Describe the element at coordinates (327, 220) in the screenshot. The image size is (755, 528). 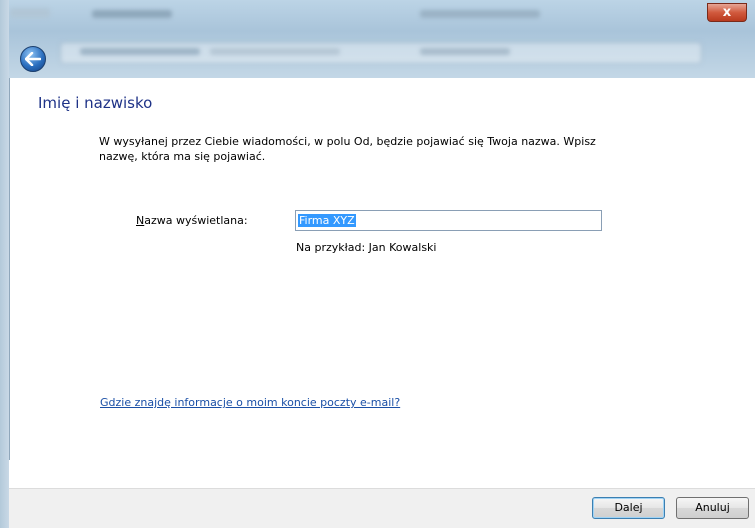
I see `display-name-value: Firma XYZ` at that location.